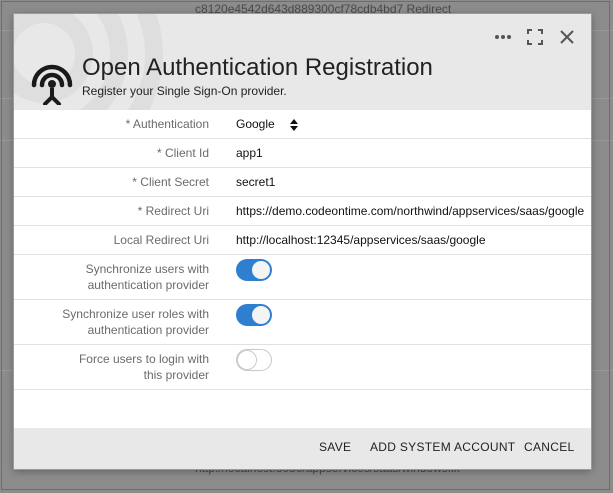  I want to click on cancel-button: CANCEL, so click(549, 447).